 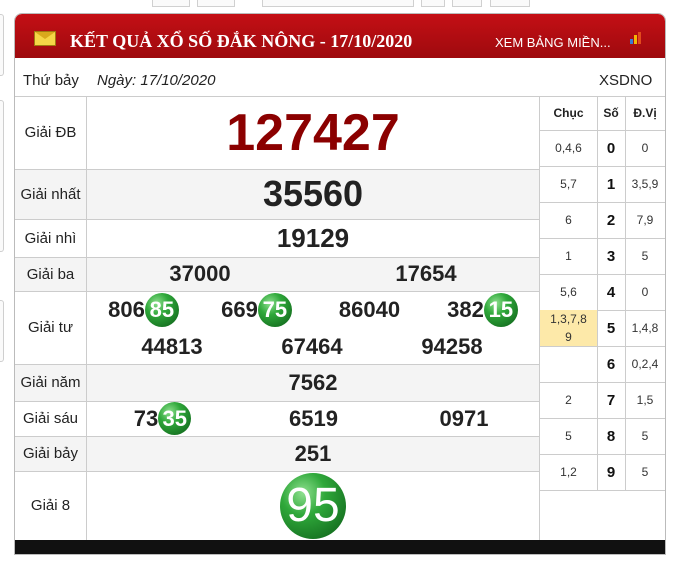 What do you see at coordinates (340, 81) in the screenshot?
I see `info-row: Thứ bảy Ngày: 17/10/2020 XSDNO` at bounding box center [340, 81].